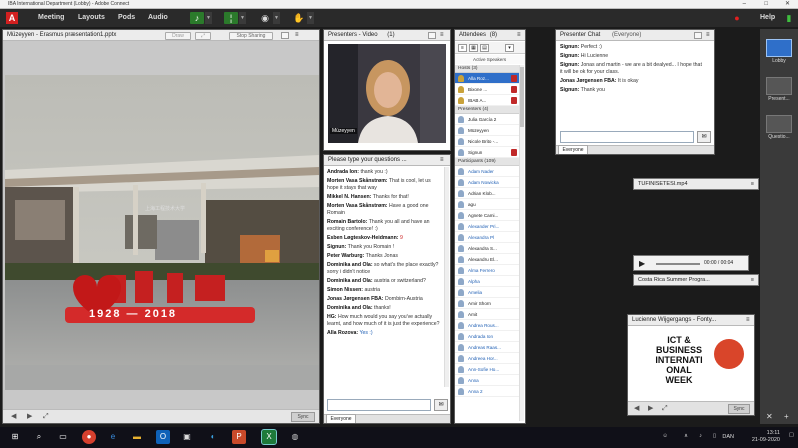 The height and width of the screenshot is (448, 798). Describe the element at coordinates (767, 18) in the screenshot. I see `menu-help: Help` at that location.